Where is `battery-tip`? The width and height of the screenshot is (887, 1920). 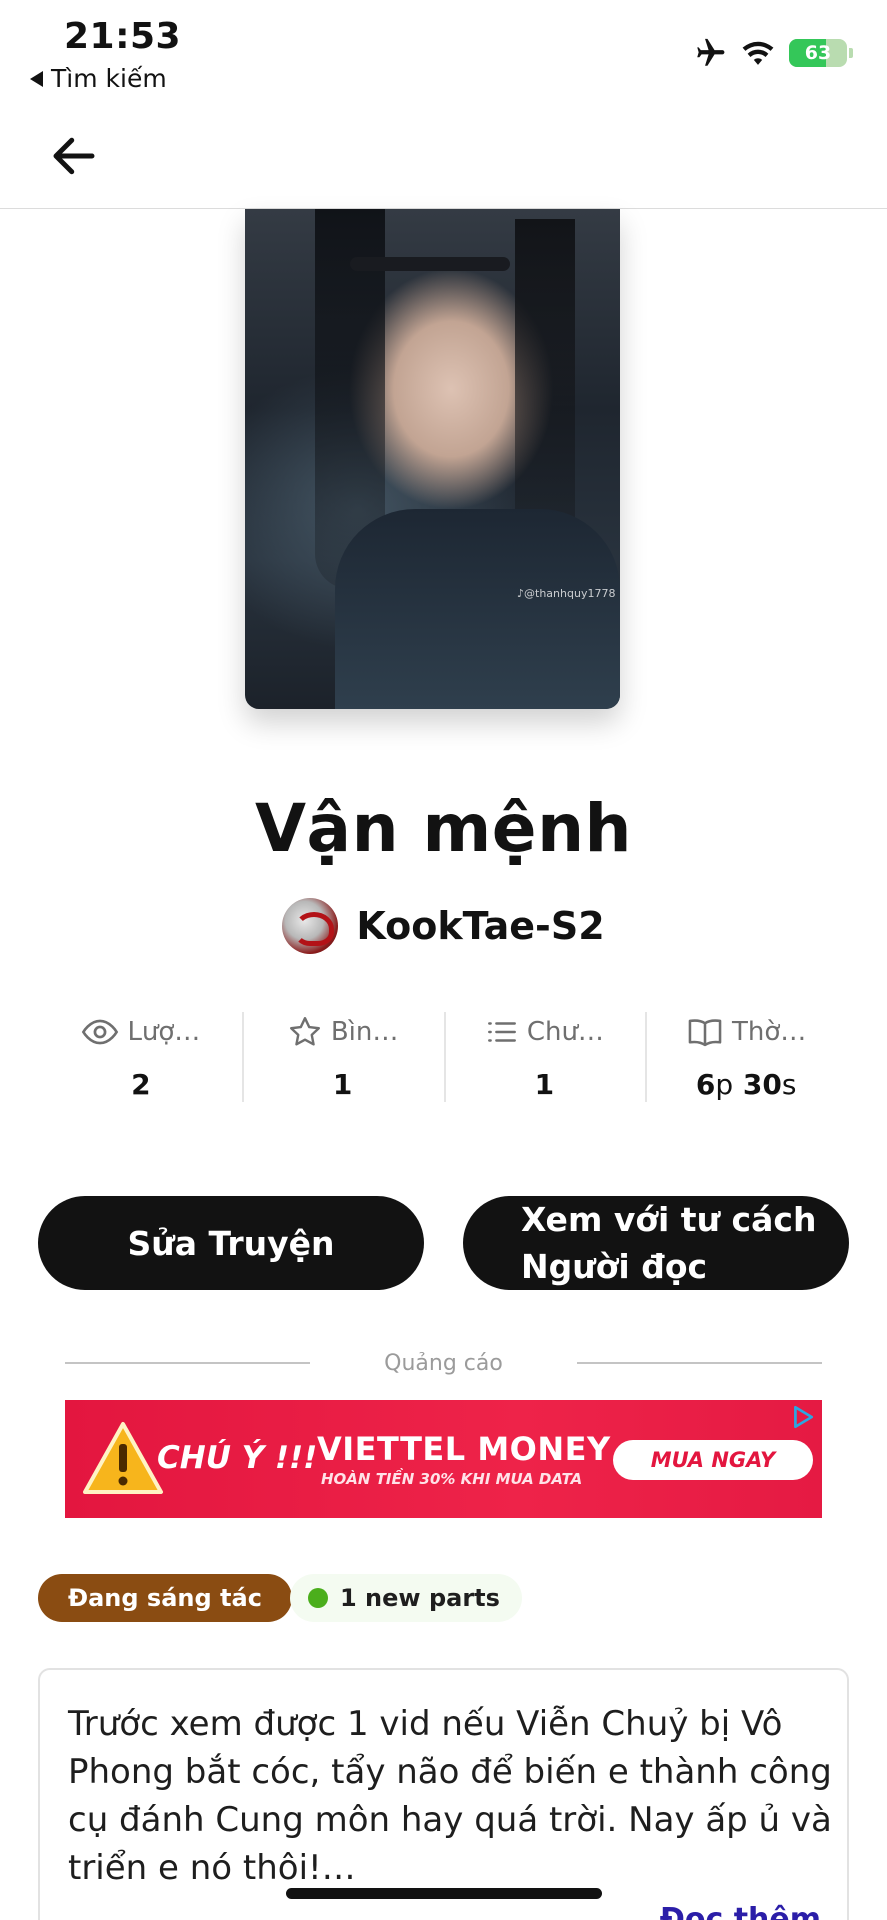
battery-tip is located at coordinates (851, 53).